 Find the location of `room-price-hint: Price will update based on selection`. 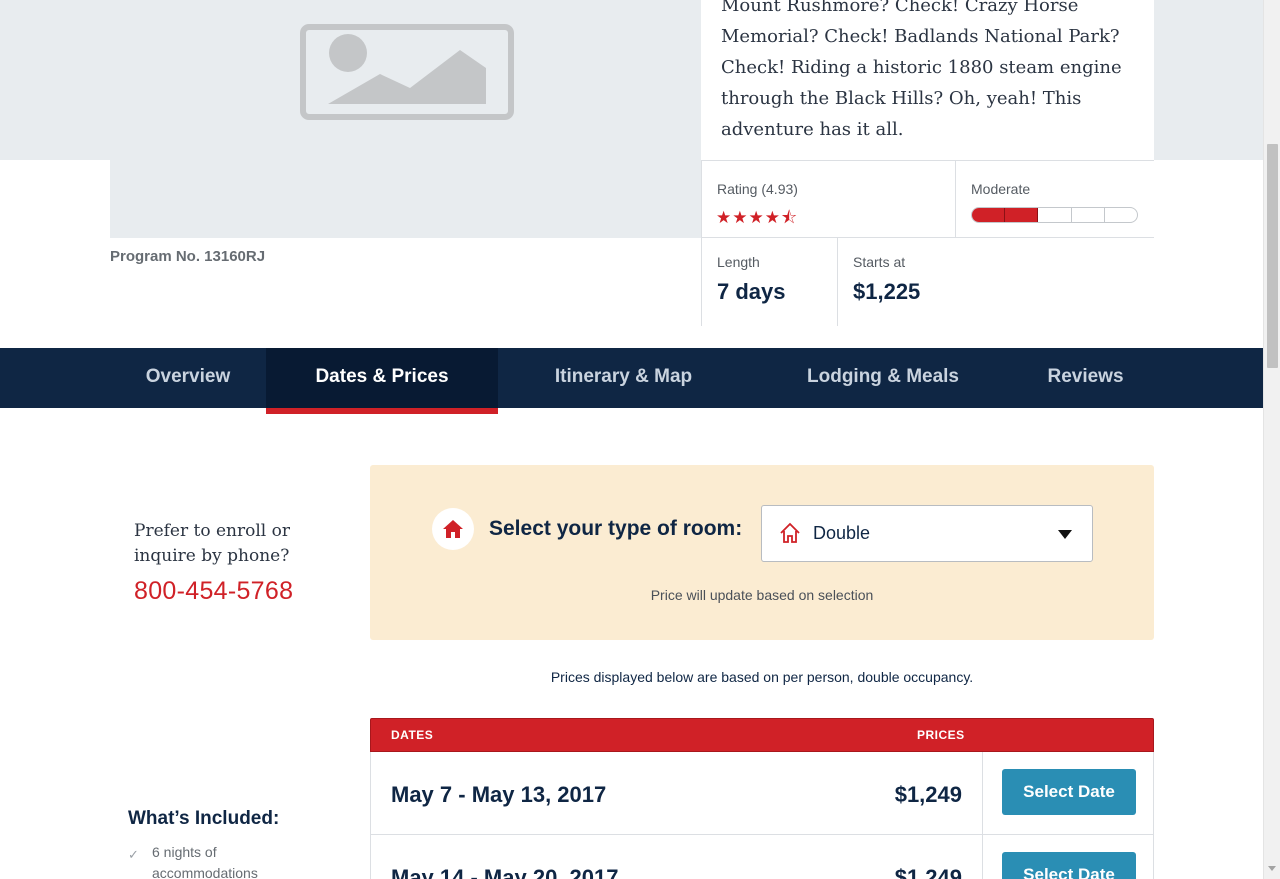

room-price-hint: Price will update based on selection is located at coordinates (762, 595).